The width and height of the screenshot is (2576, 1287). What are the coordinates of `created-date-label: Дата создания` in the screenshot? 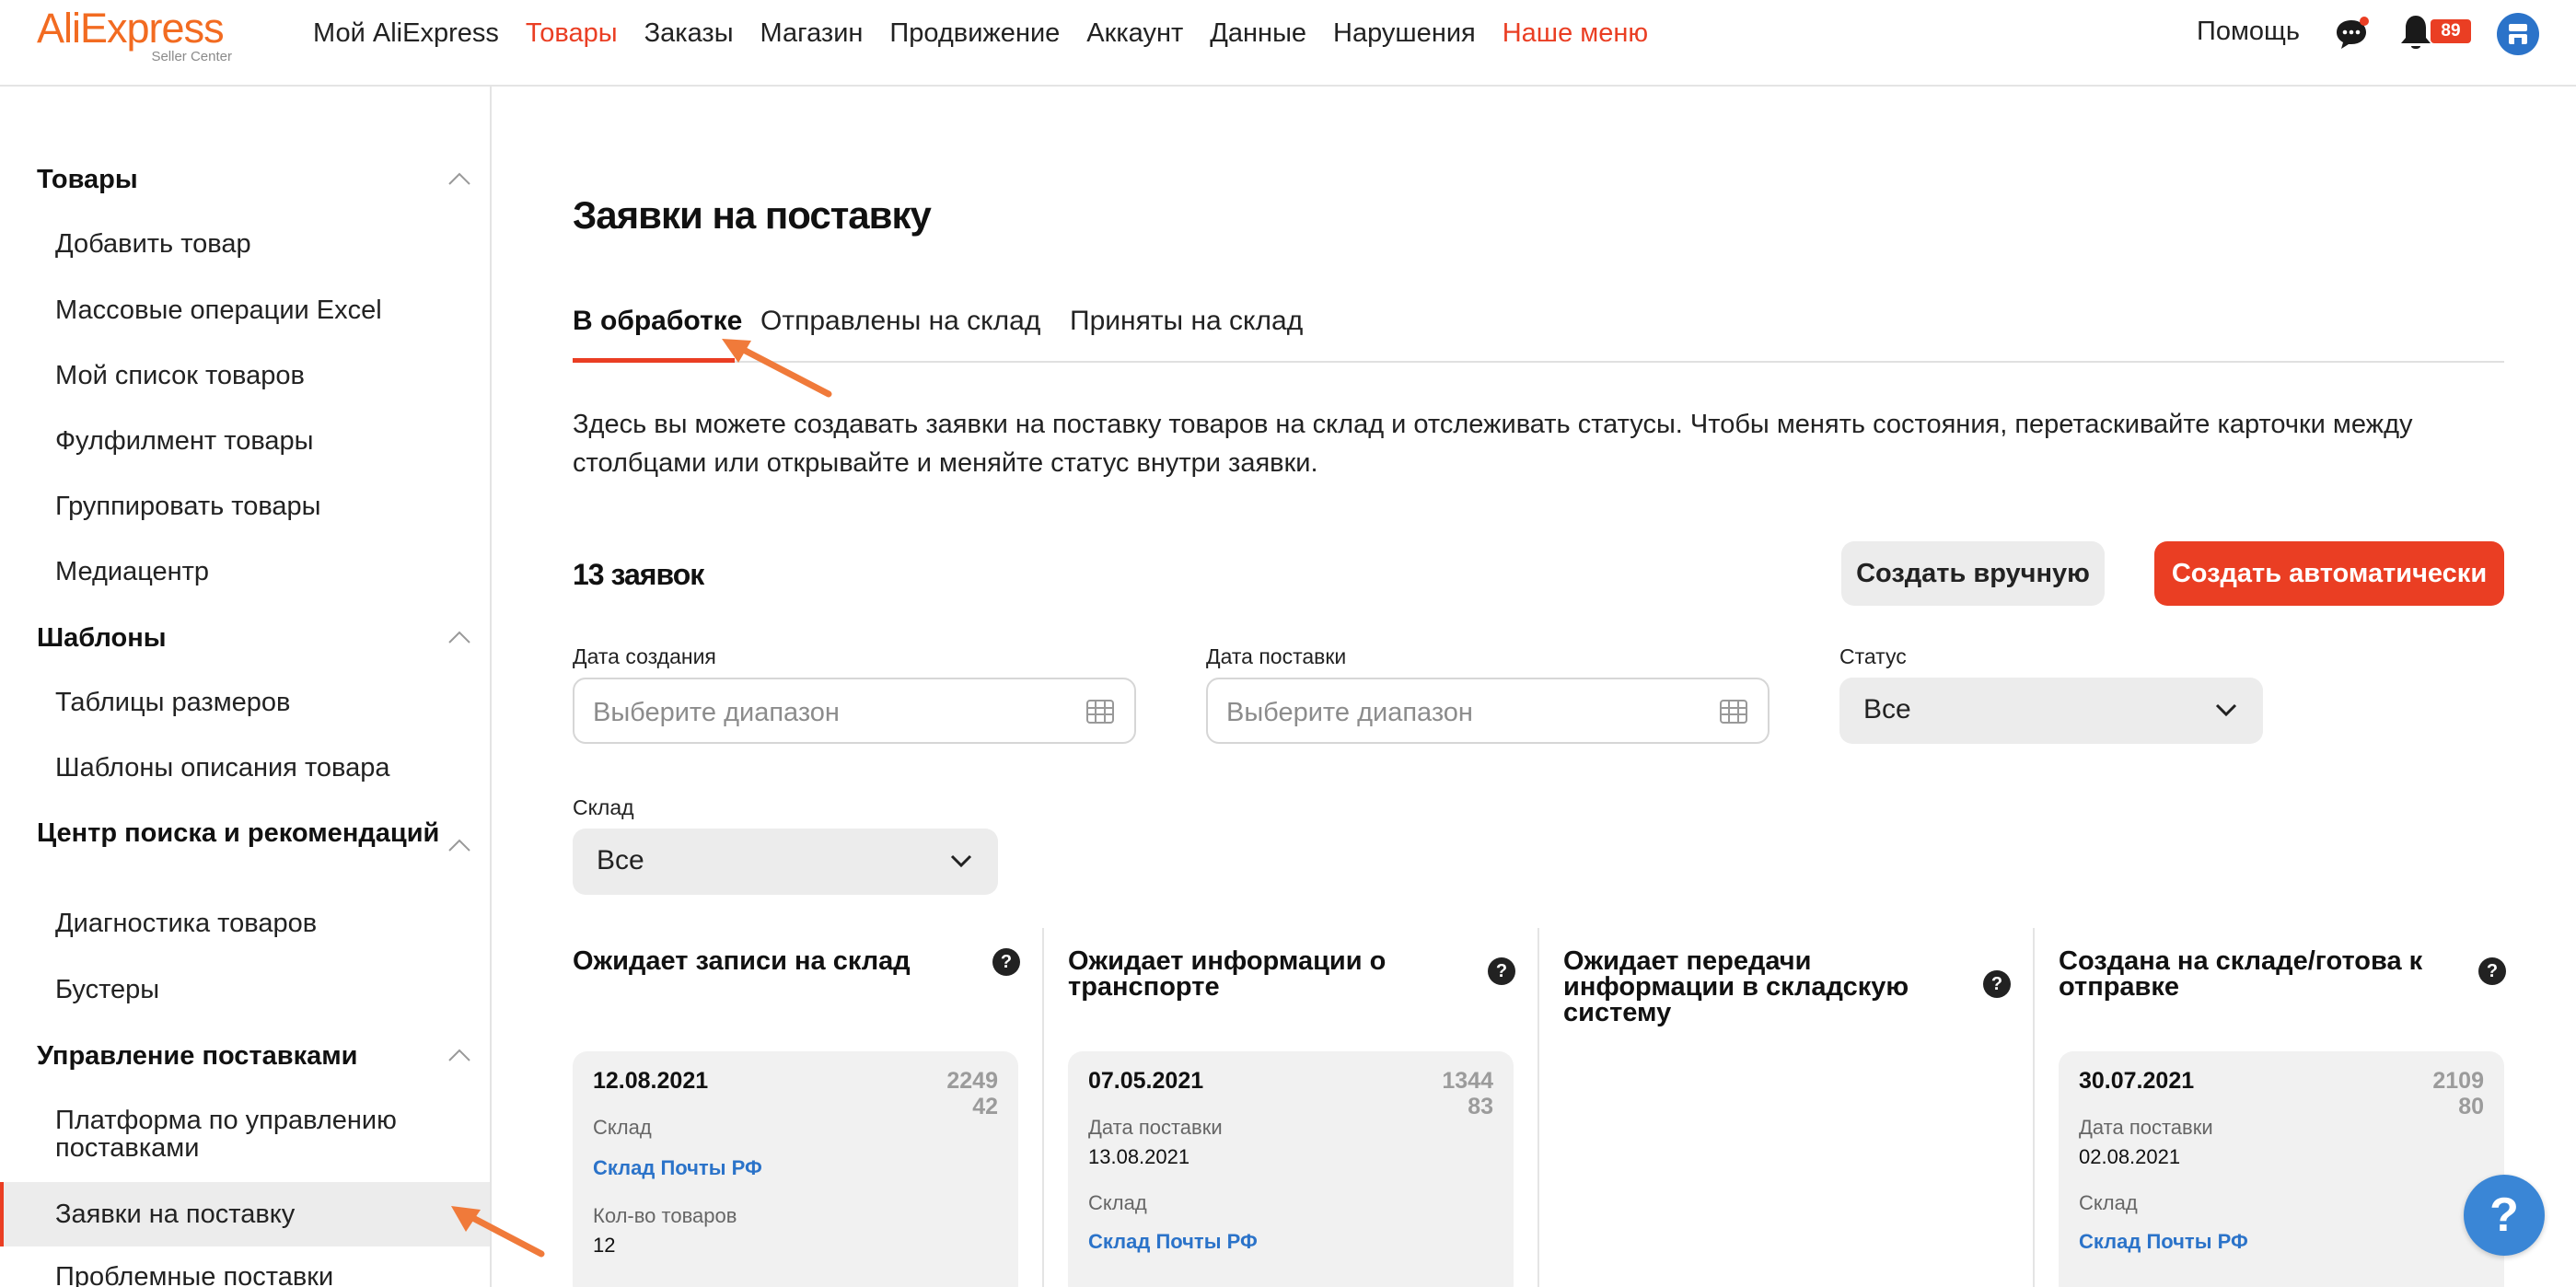 It's located at (644, 656).